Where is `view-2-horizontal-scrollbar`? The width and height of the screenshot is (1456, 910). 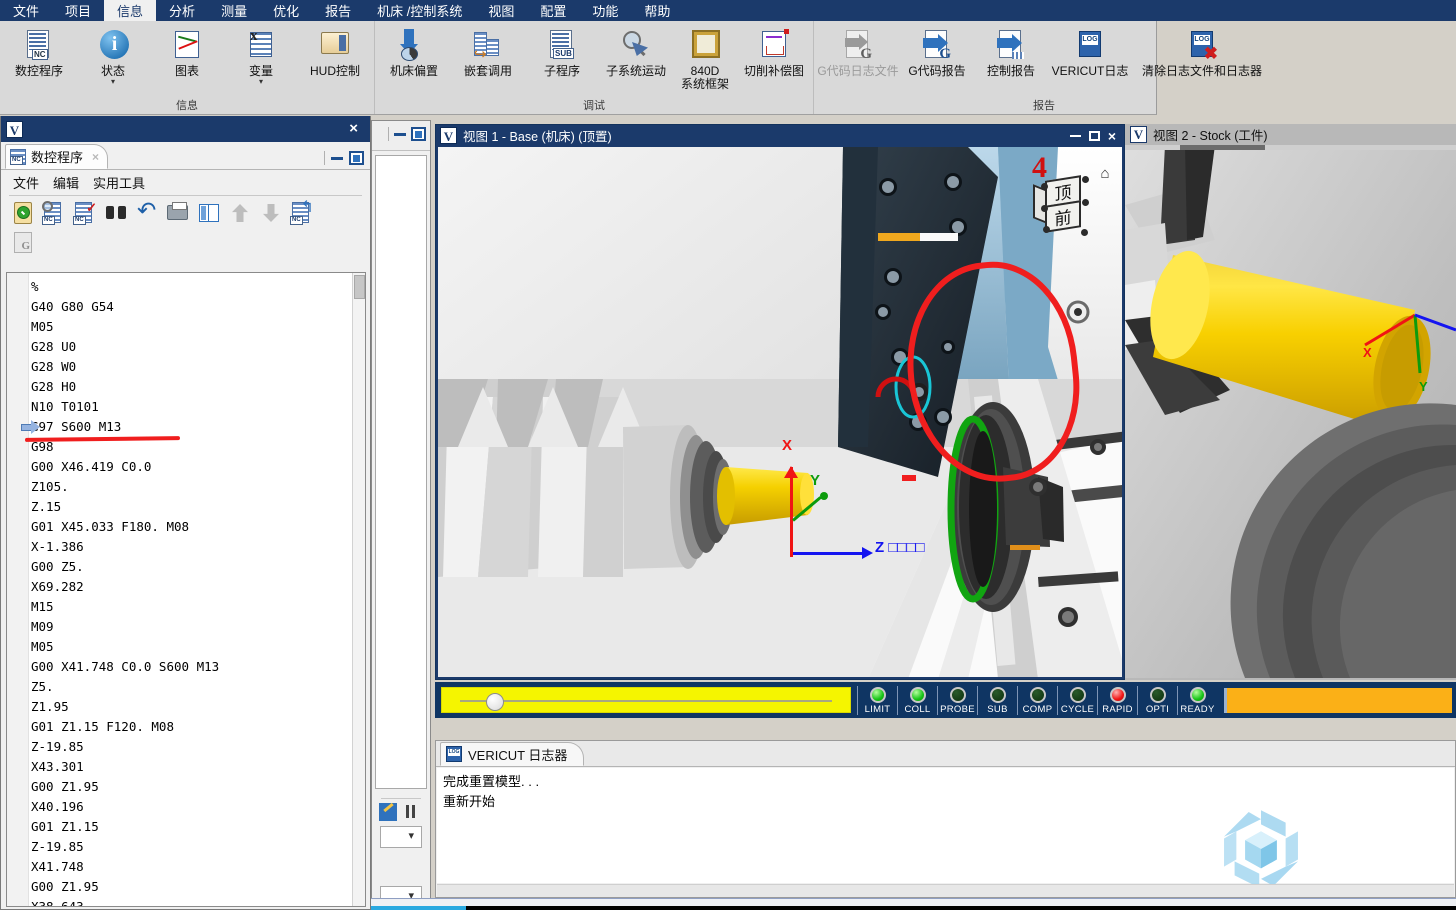
view-2-horizontal-scrollbar is located at coordinates (1290, 147).